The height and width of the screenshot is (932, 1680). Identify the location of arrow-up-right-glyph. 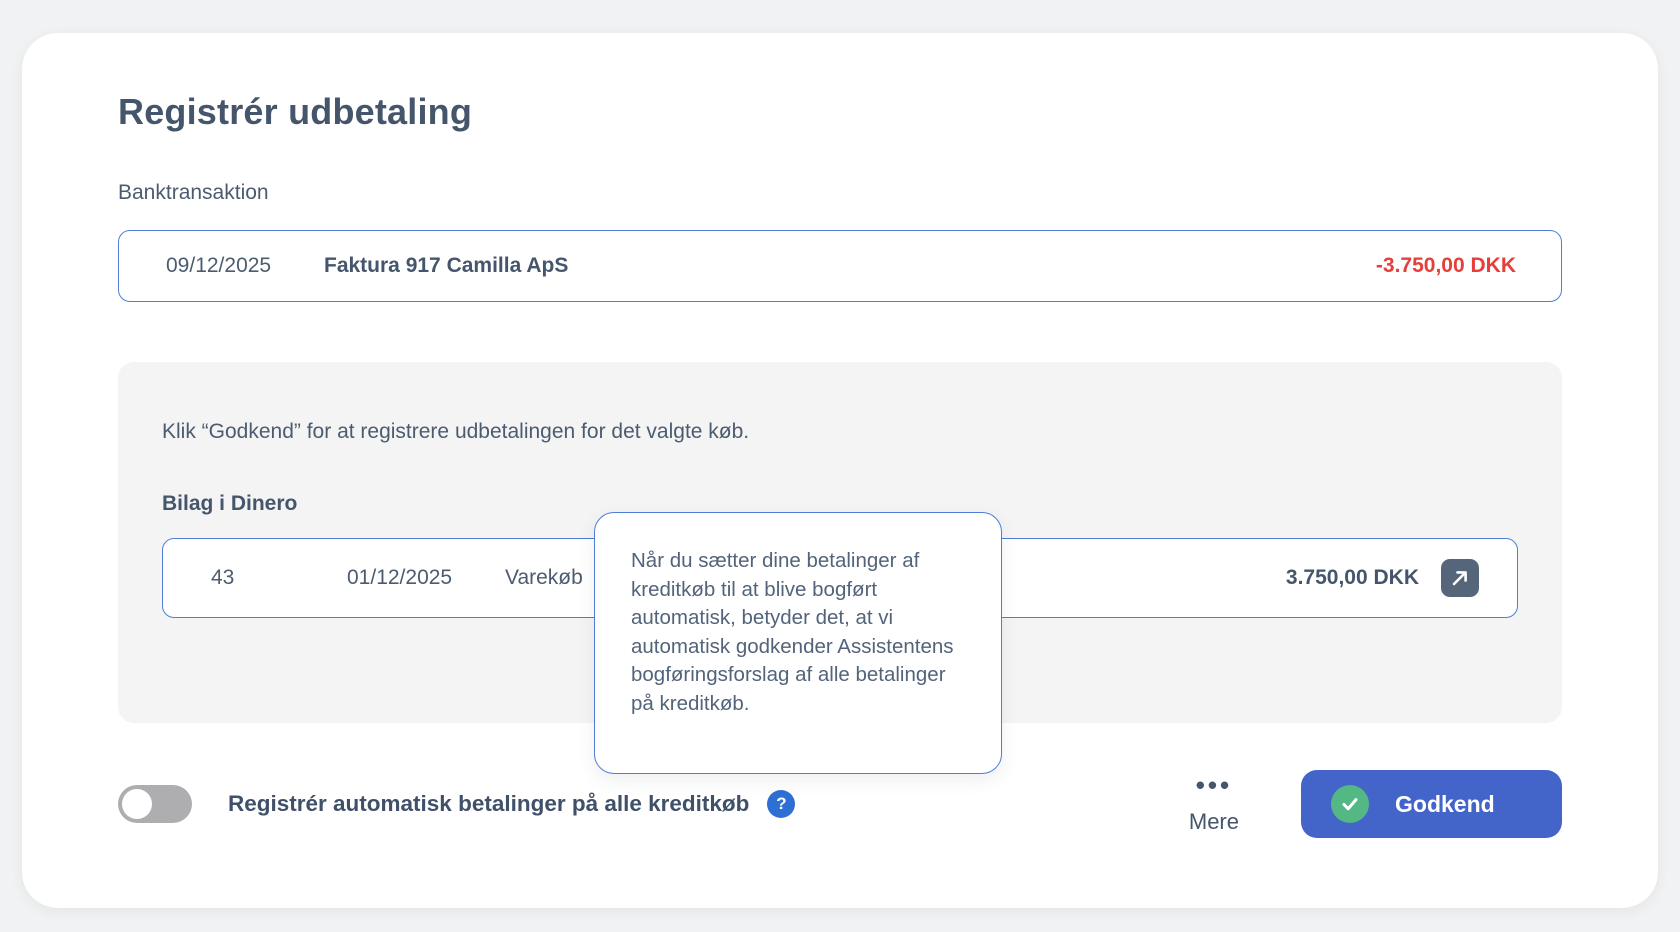
(1459, 578).